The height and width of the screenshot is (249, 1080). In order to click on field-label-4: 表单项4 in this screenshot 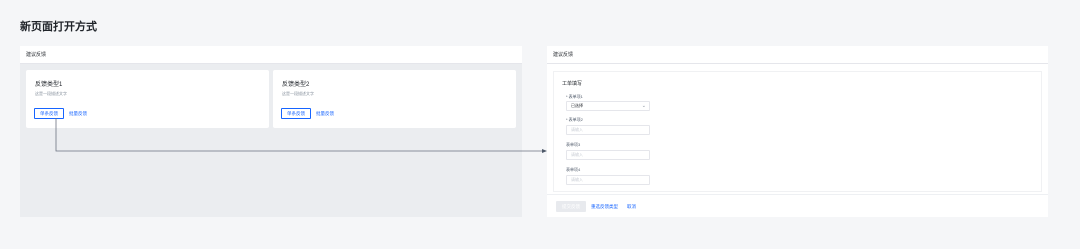, I will do `click(573, 169)`.